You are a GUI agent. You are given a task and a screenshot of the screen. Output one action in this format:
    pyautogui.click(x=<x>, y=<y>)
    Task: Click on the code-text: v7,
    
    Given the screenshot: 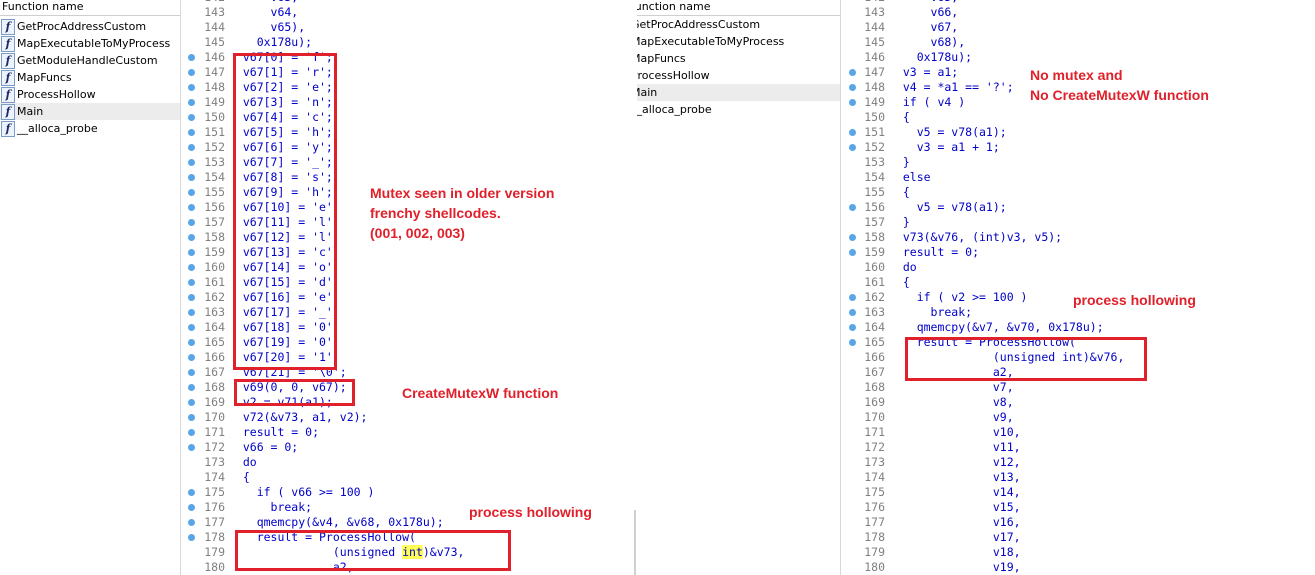 What is the action you would take?
    pyautogui.click(x=951, y=387)
    